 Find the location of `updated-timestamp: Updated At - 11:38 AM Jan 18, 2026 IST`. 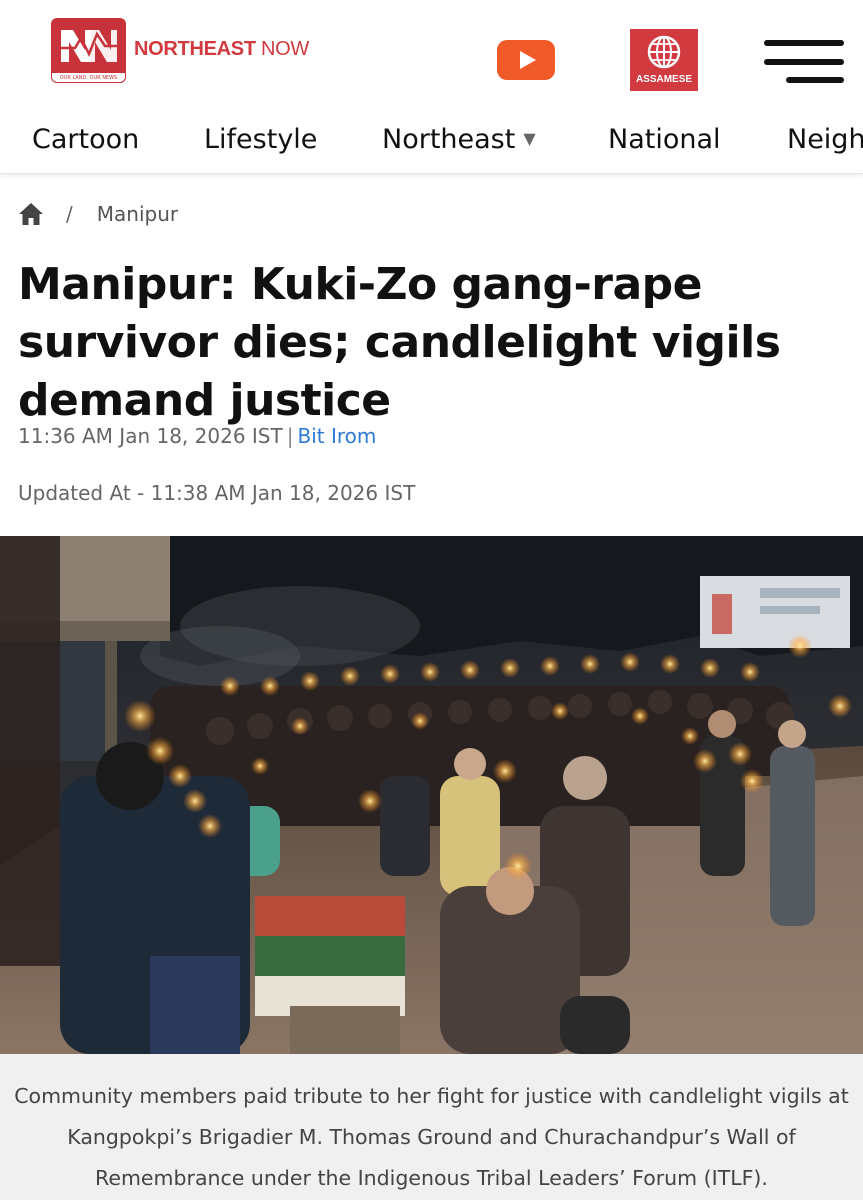

updated-timestamp: Updated At - 11:38 AM Jan 18, 2026 IST is located at coordinates (217, 493).